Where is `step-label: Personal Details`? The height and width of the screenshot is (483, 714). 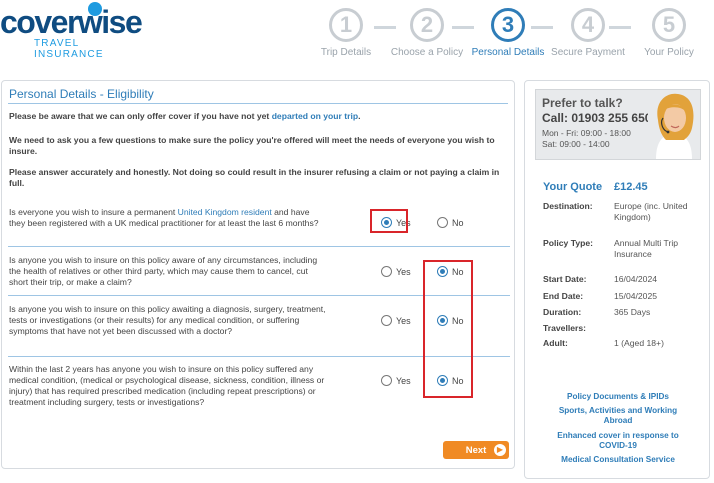 step-label: Personal Details is located at coordinates (508, 52).